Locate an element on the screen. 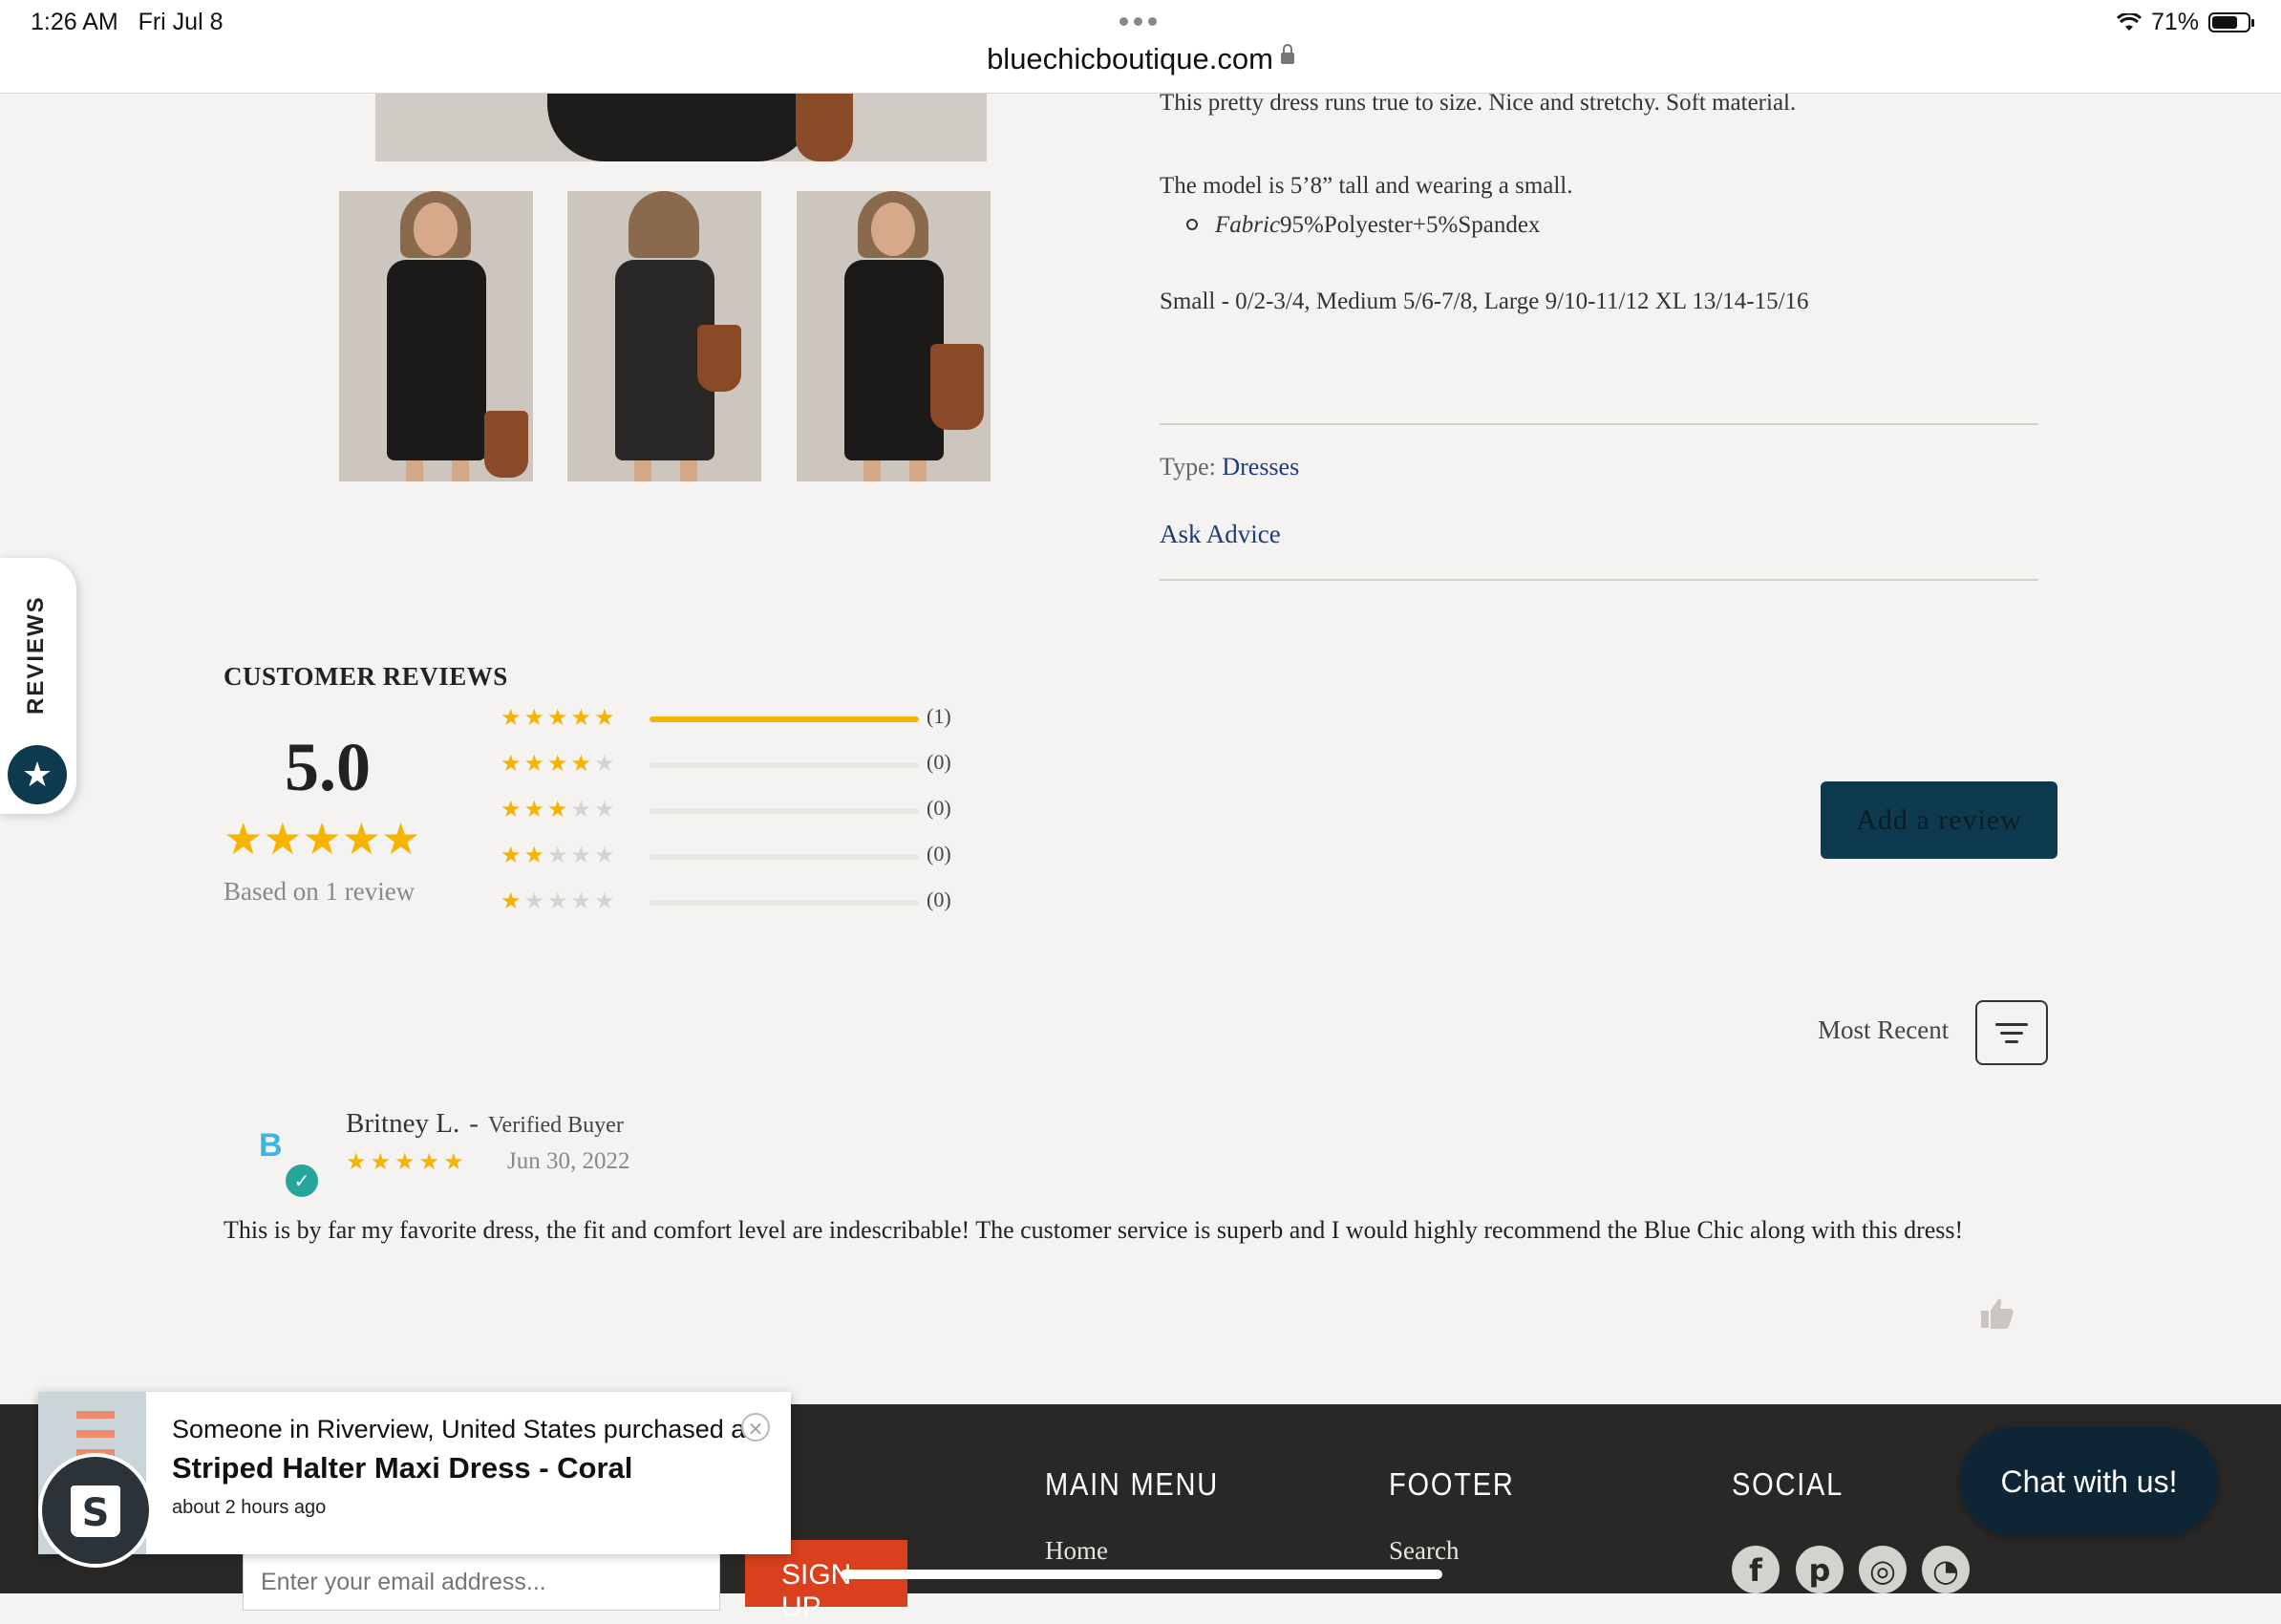 The width and height of the screenshot is (2281, 1624). type-label: Type: is located at coordinates (1188, 467).